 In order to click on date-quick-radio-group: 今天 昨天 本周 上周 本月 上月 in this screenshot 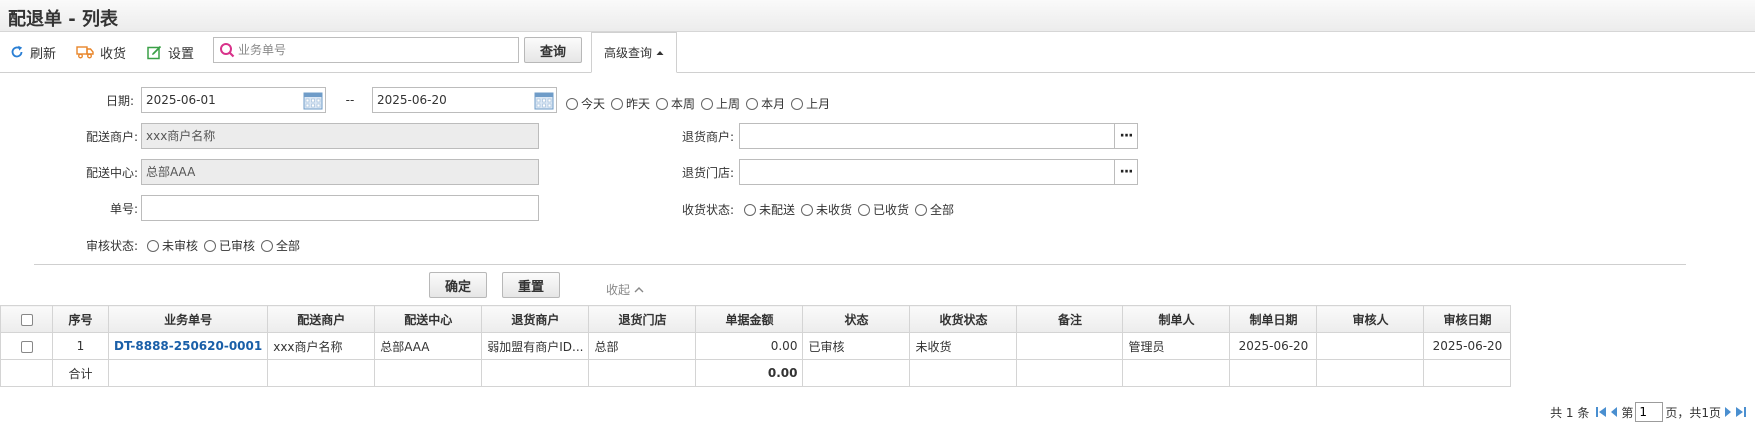, I will do `click(701, 103)`.